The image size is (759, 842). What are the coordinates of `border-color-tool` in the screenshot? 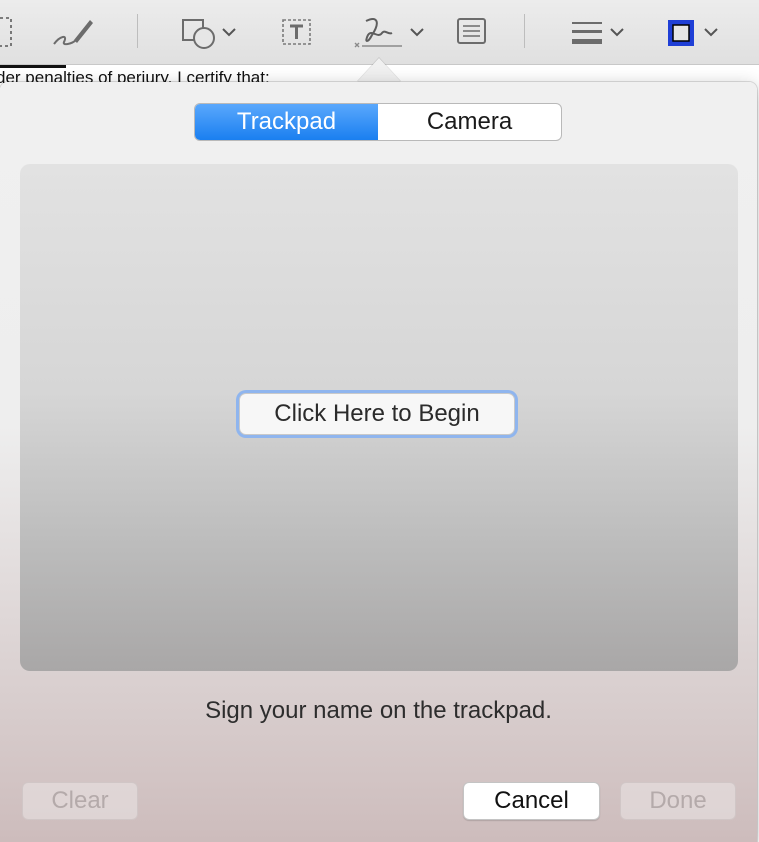 It's located at (692, 32).